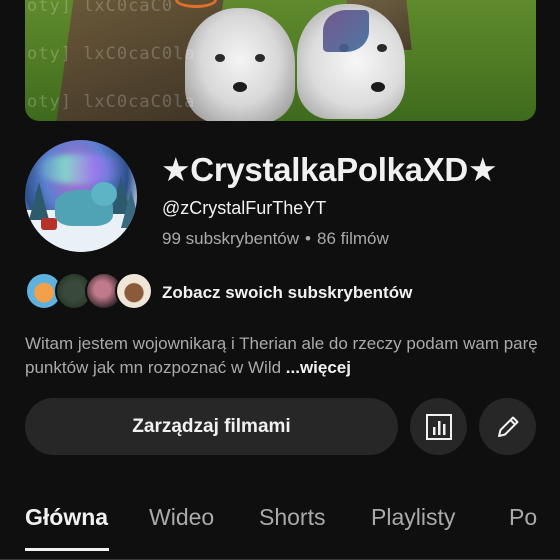 The image size is (560, 560). I want to click on more-link: ...więcej, so click(318, 367).